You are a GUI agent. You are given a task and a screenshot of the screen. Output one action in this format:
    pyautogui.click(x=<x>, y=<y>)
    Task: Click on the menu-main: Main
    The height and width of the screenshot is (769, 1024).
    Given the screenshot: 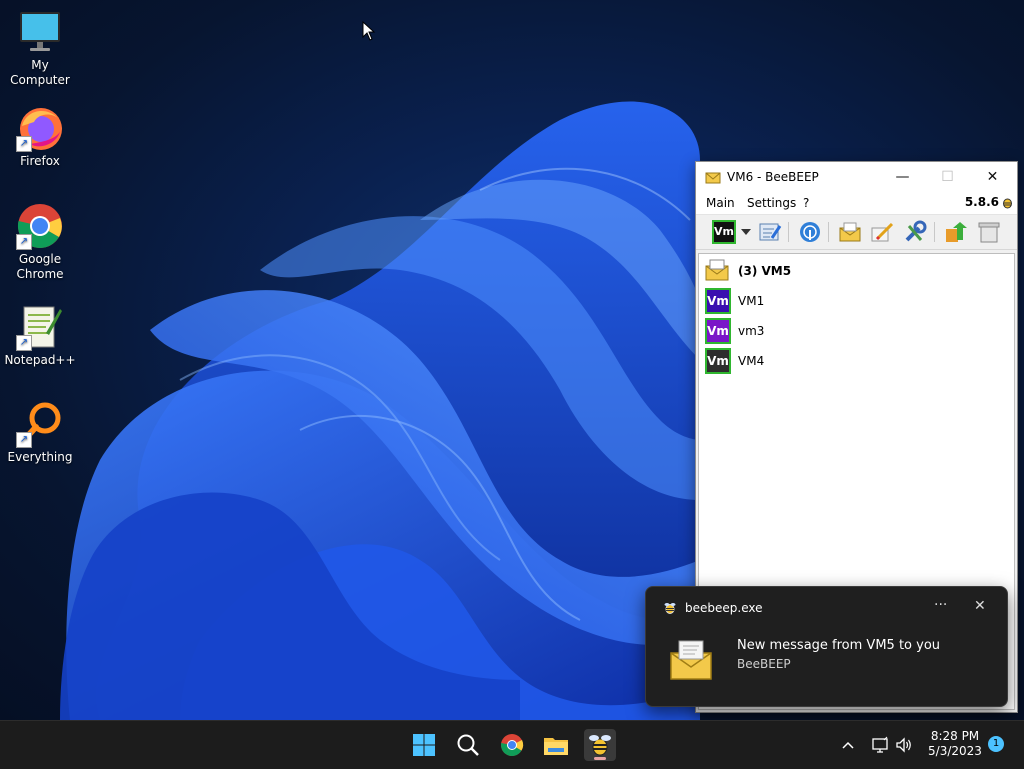 What is the action you would take?
    pyautogui.click(x=720, y=203)
    